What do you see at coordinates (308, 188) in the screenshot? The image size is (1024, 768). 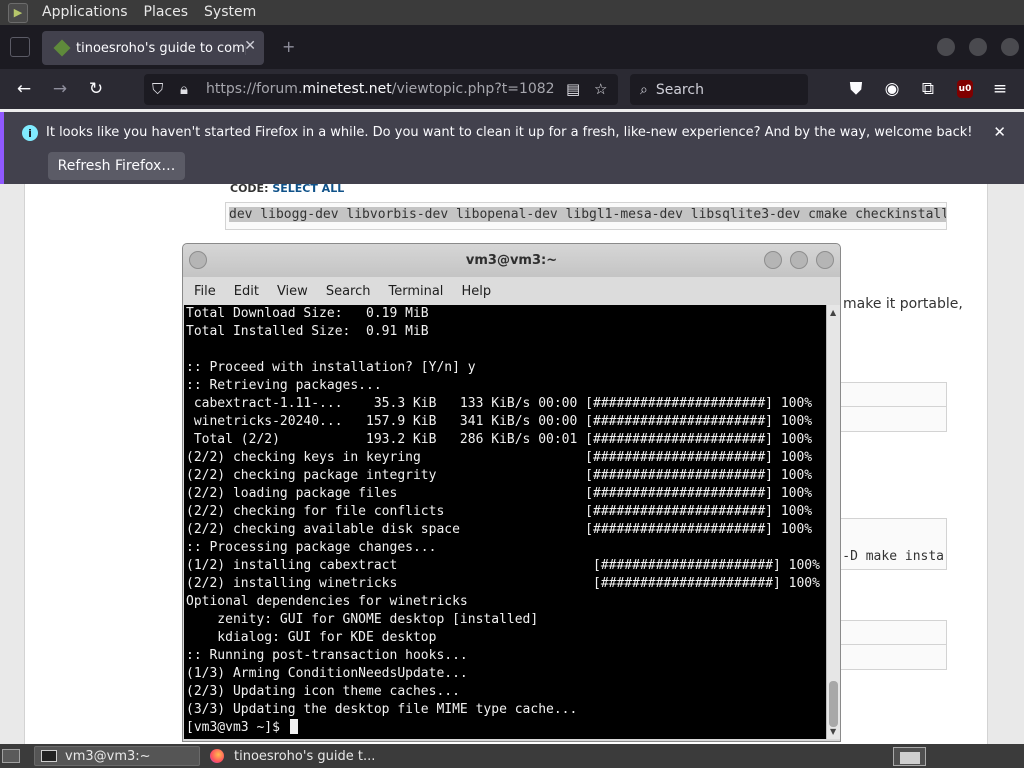 I see `select-all-link: SELECT ALL` at bounding box center [308, 188].